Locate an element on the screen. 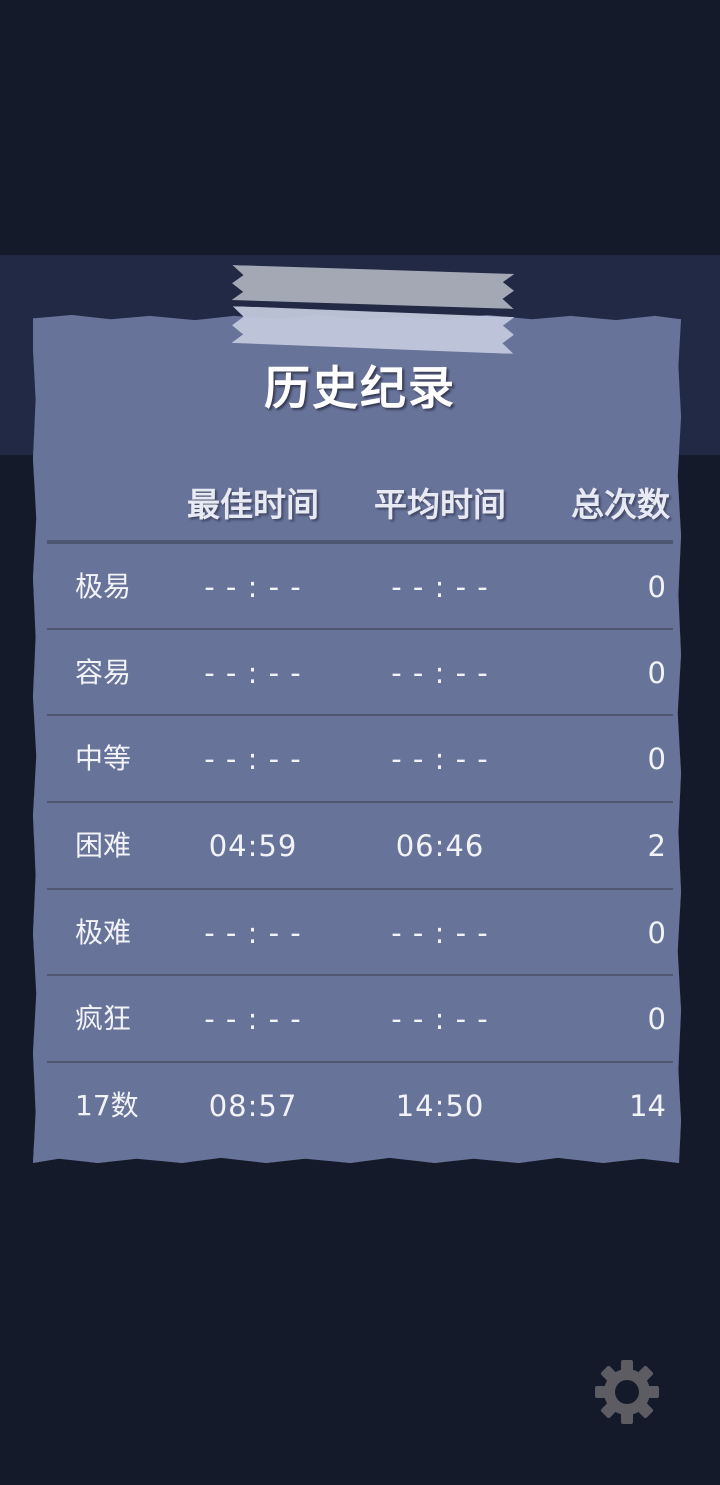  row-average-time: 06:46 is located at coordinates (440, 846).